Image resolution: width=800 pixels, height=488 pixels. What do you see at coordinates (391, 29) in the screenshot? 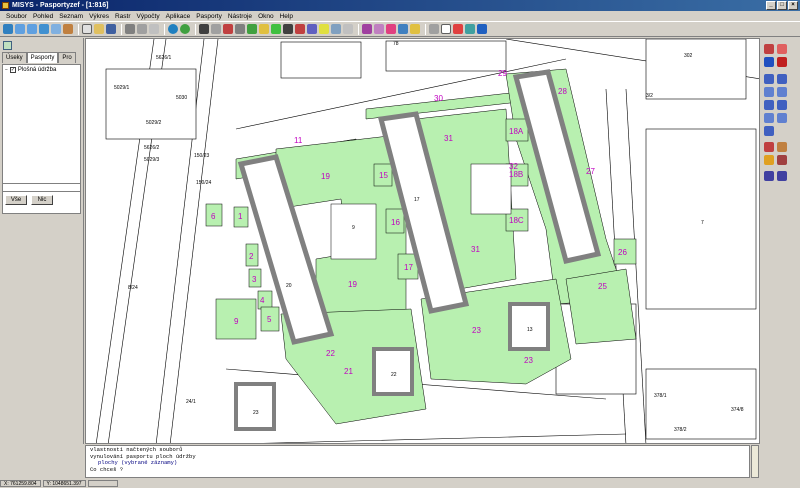
I see `pasport-search-icon` at bounding box center [391, 29].